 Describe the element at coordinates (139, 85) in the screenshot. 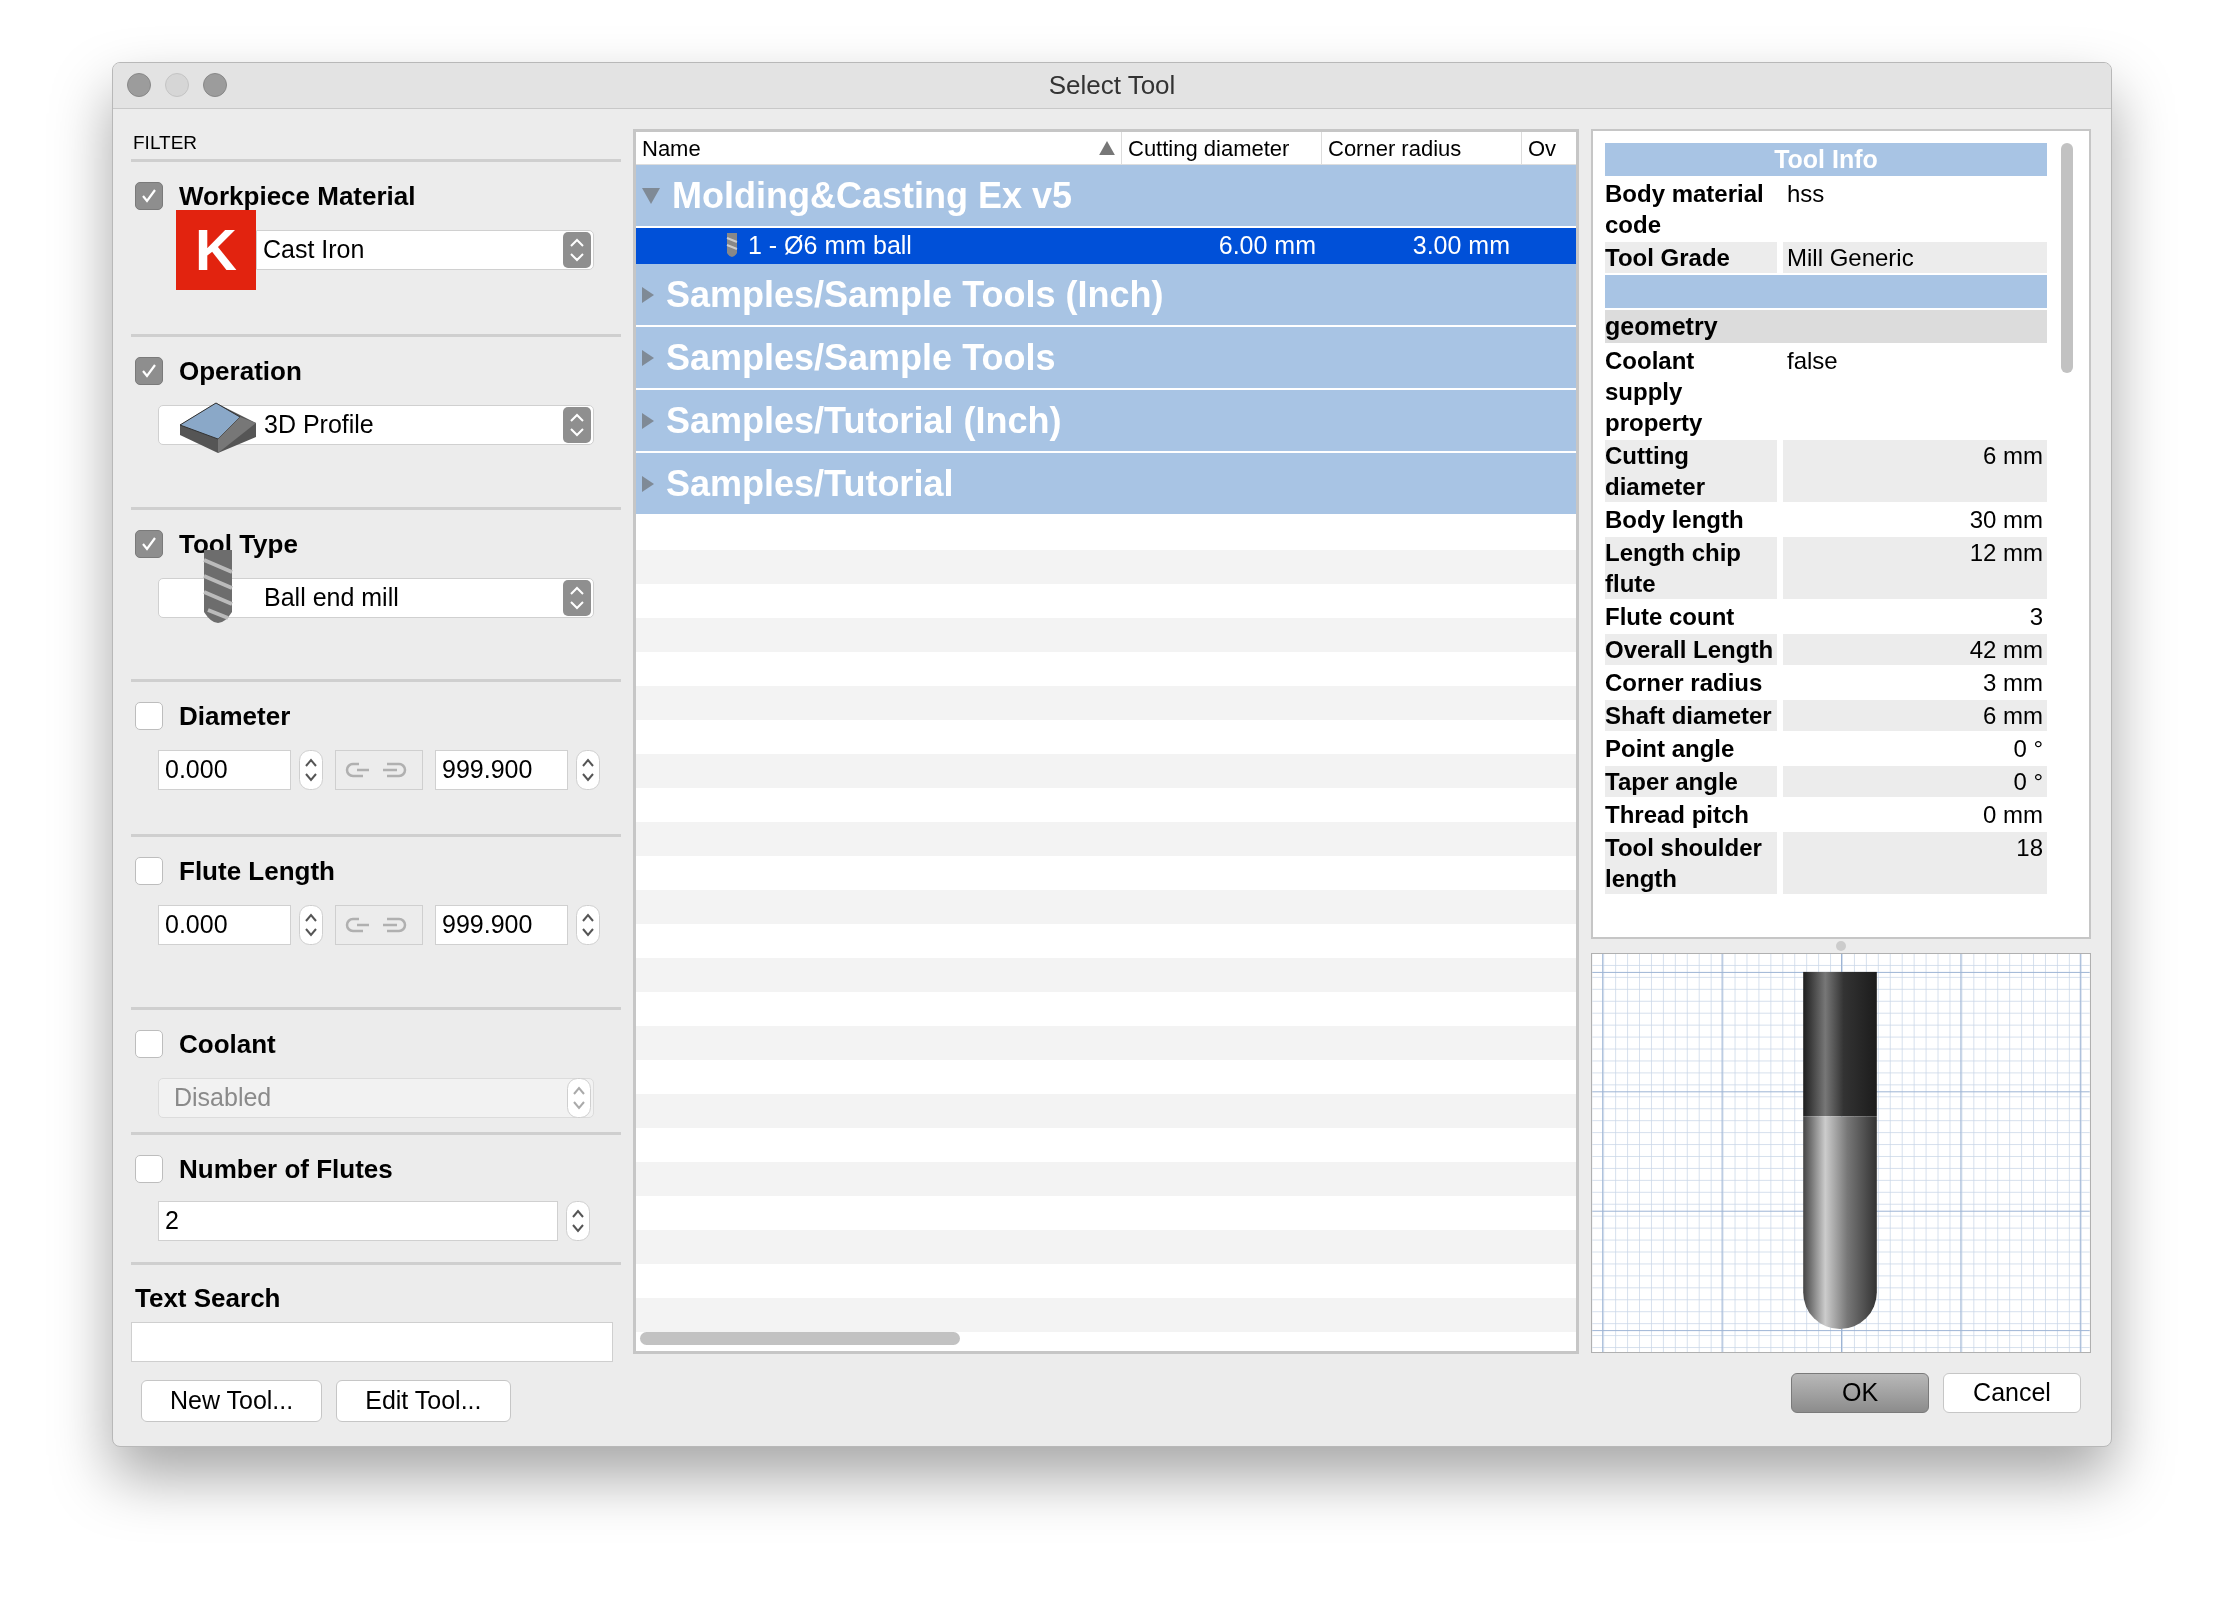

I see `close-button` at that location.